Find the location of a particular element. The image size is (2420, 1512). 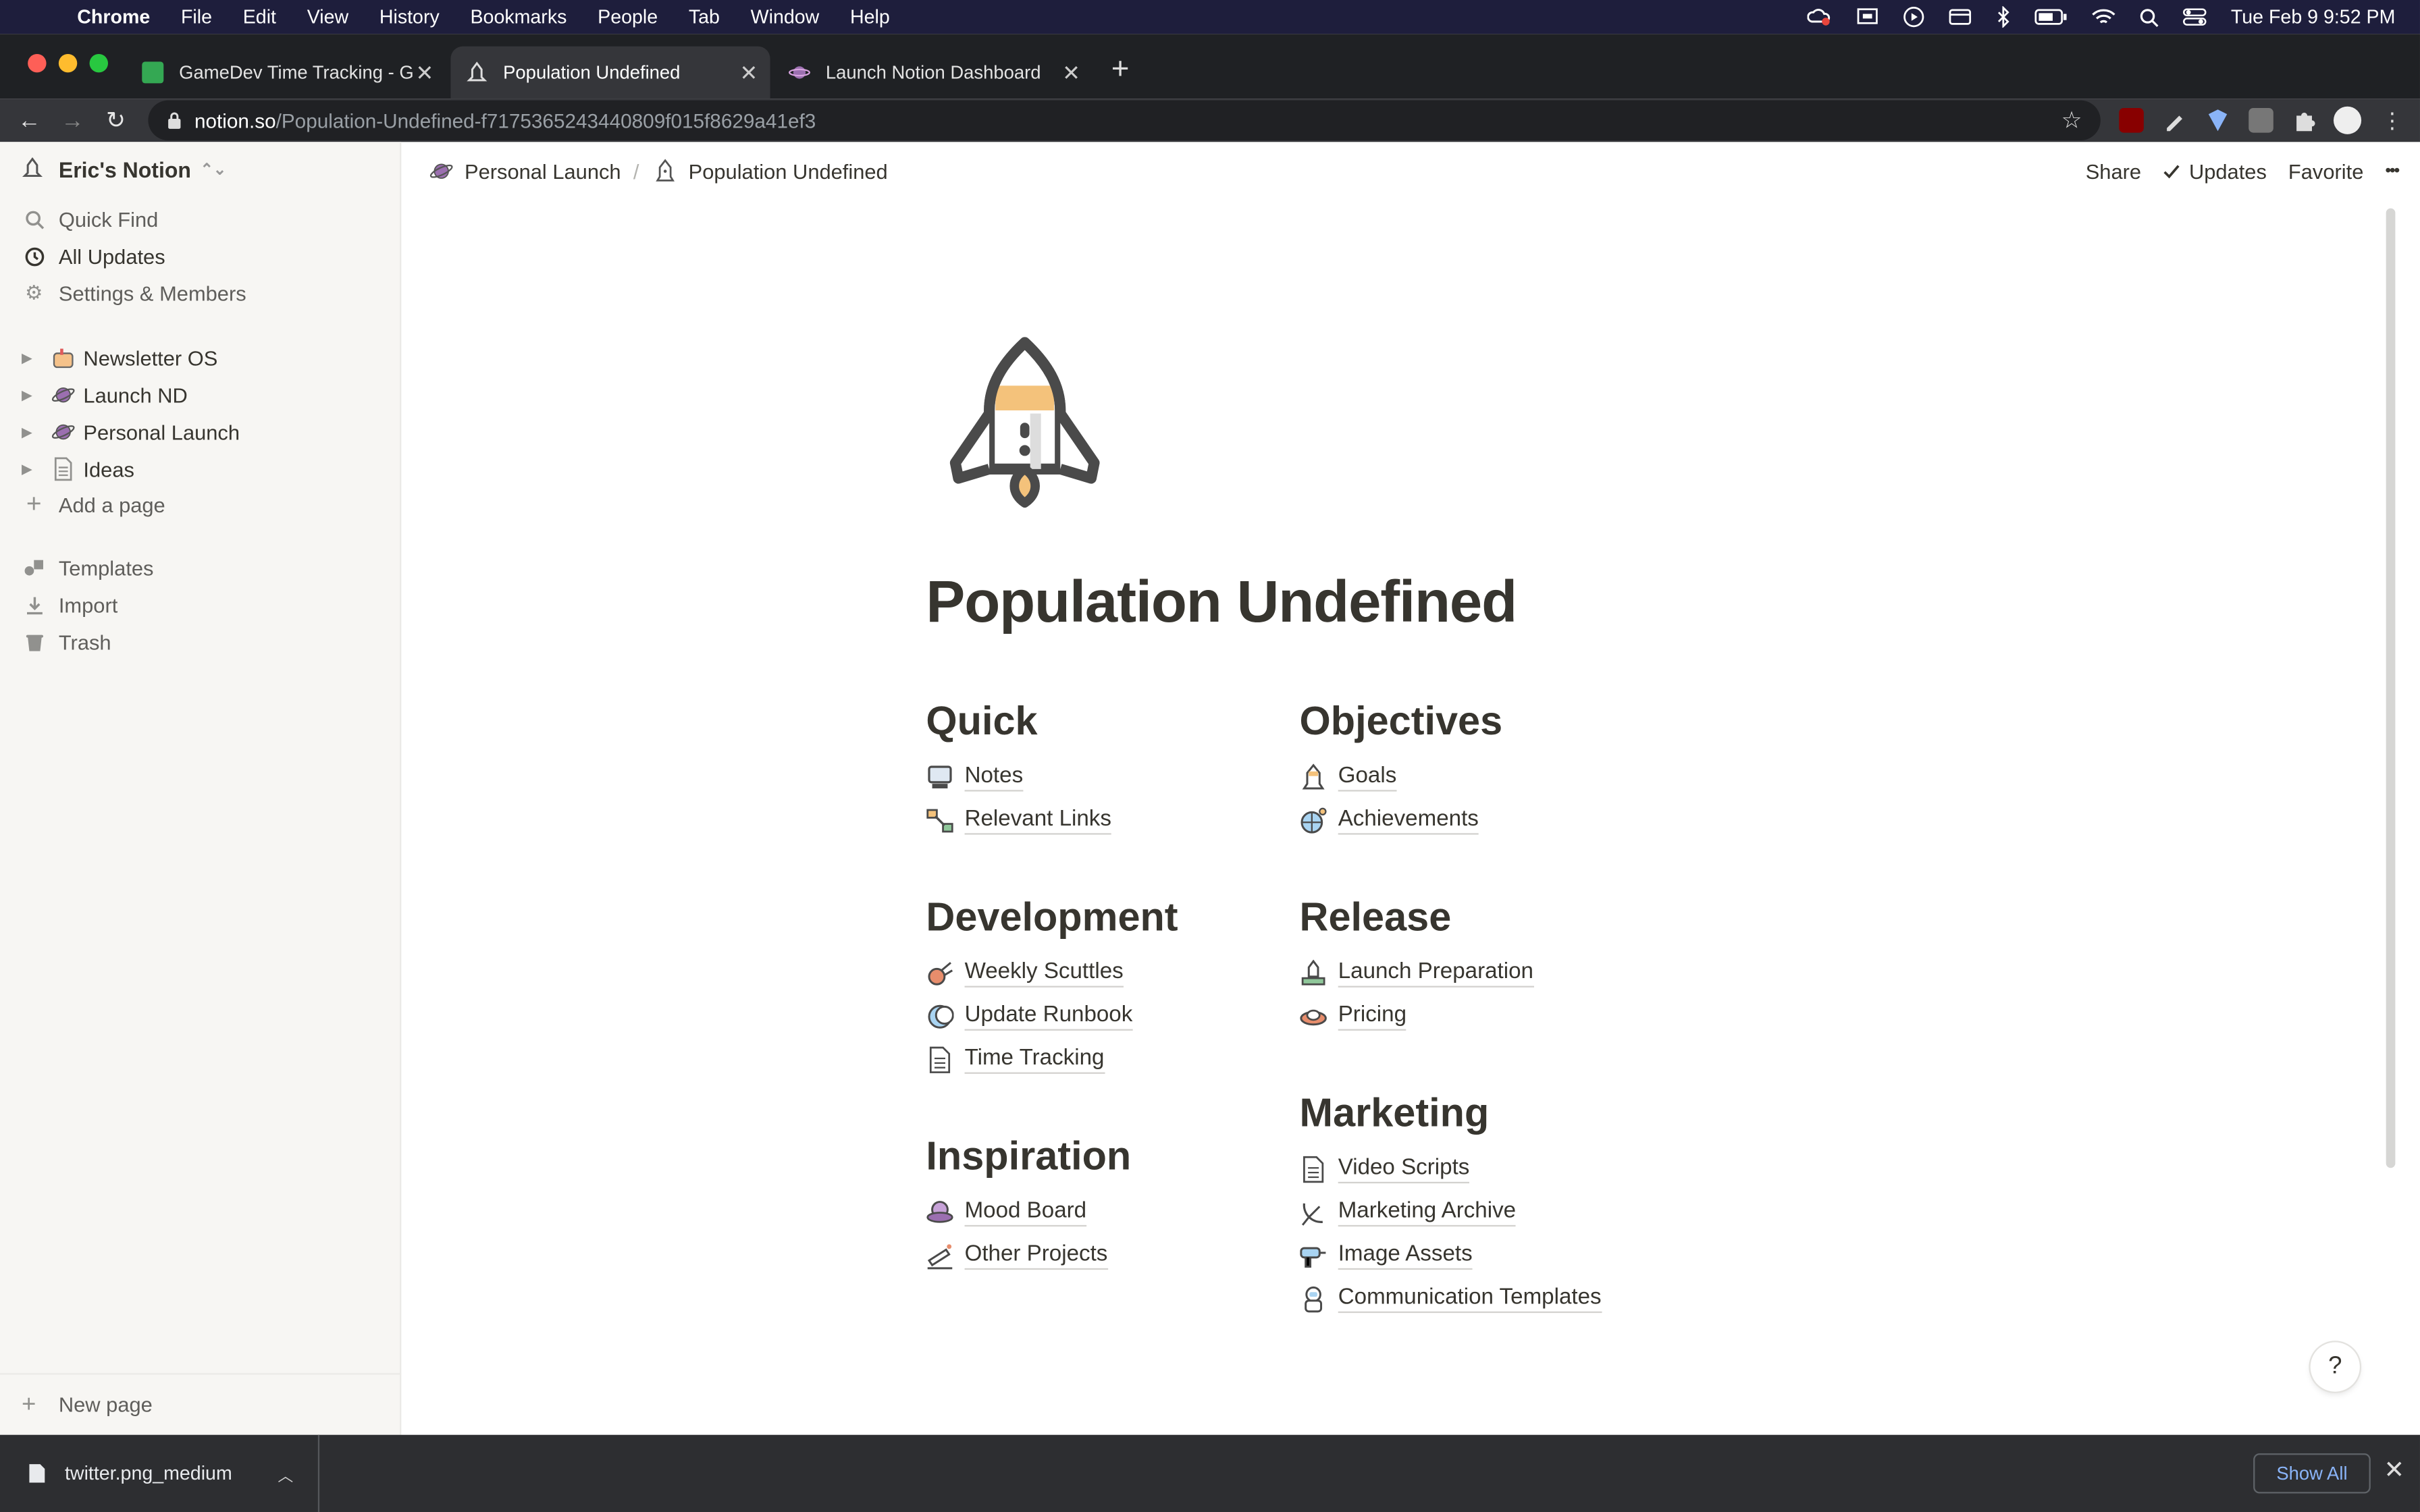

link-time-tracking: Time Tracking is located at coordinates (1015, 1060).